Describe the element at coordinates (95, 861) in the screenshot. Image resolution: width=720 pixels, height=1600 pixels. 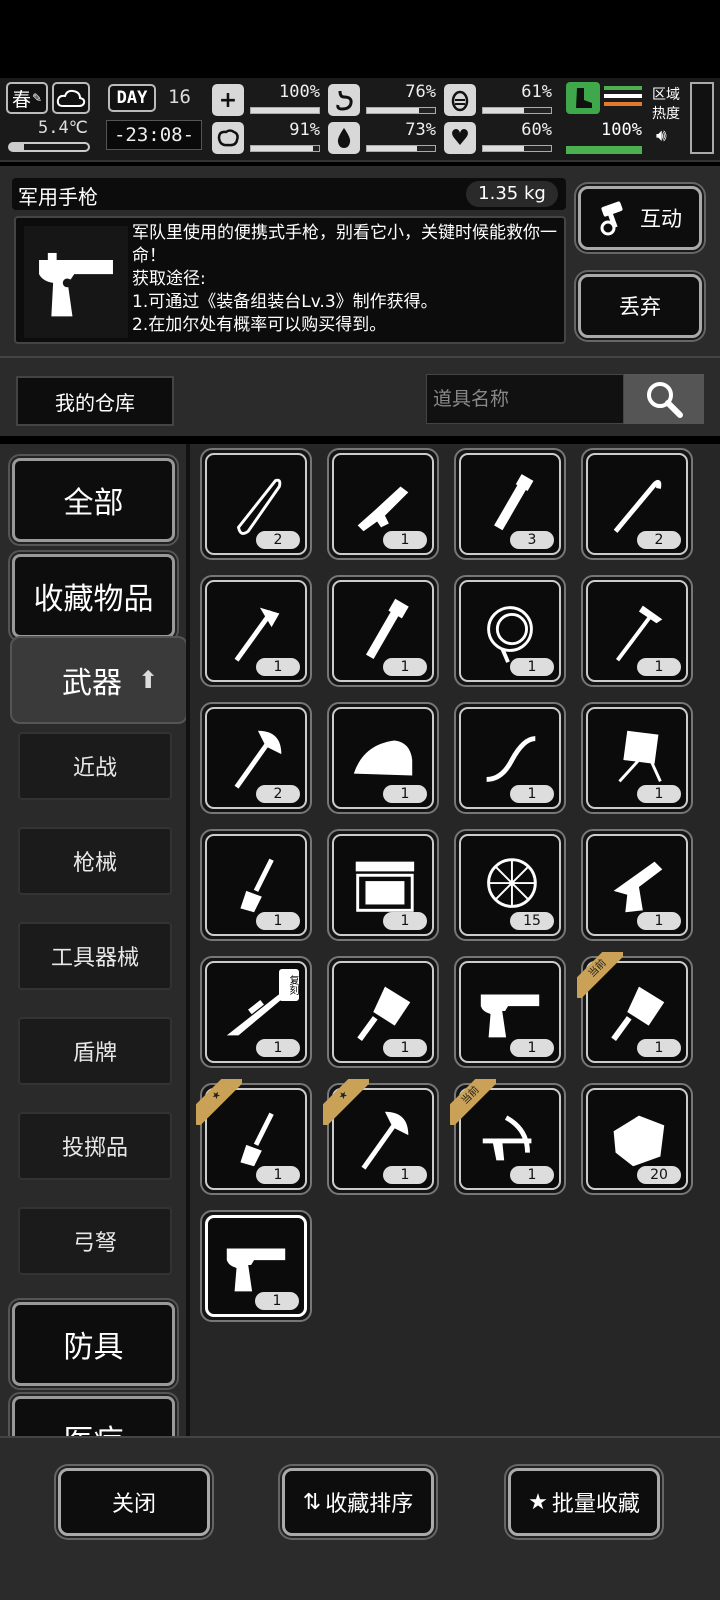
I see `subcategory-firearms: 枪械` at that location.